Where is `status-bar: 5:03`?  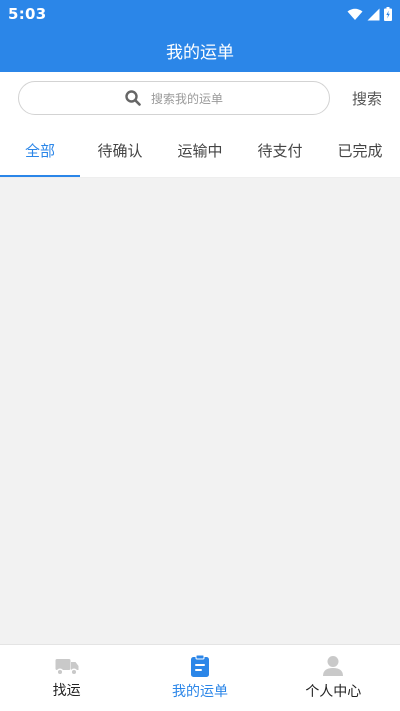 status-bar: 5:03 is located at coordinates (200, 14).